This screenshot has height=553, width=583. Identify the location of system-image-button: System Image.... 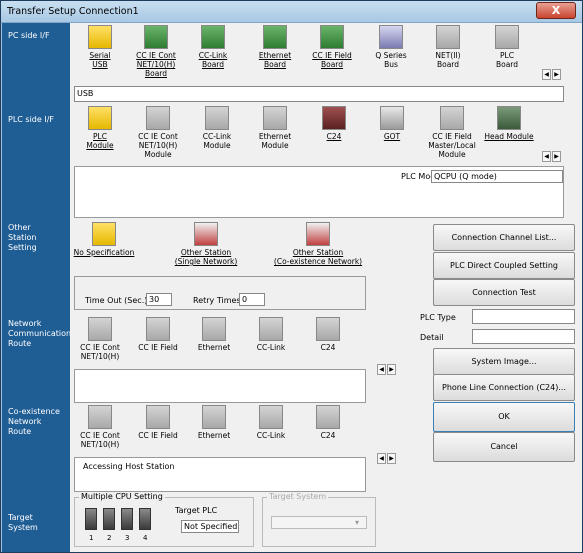
(504, 361).